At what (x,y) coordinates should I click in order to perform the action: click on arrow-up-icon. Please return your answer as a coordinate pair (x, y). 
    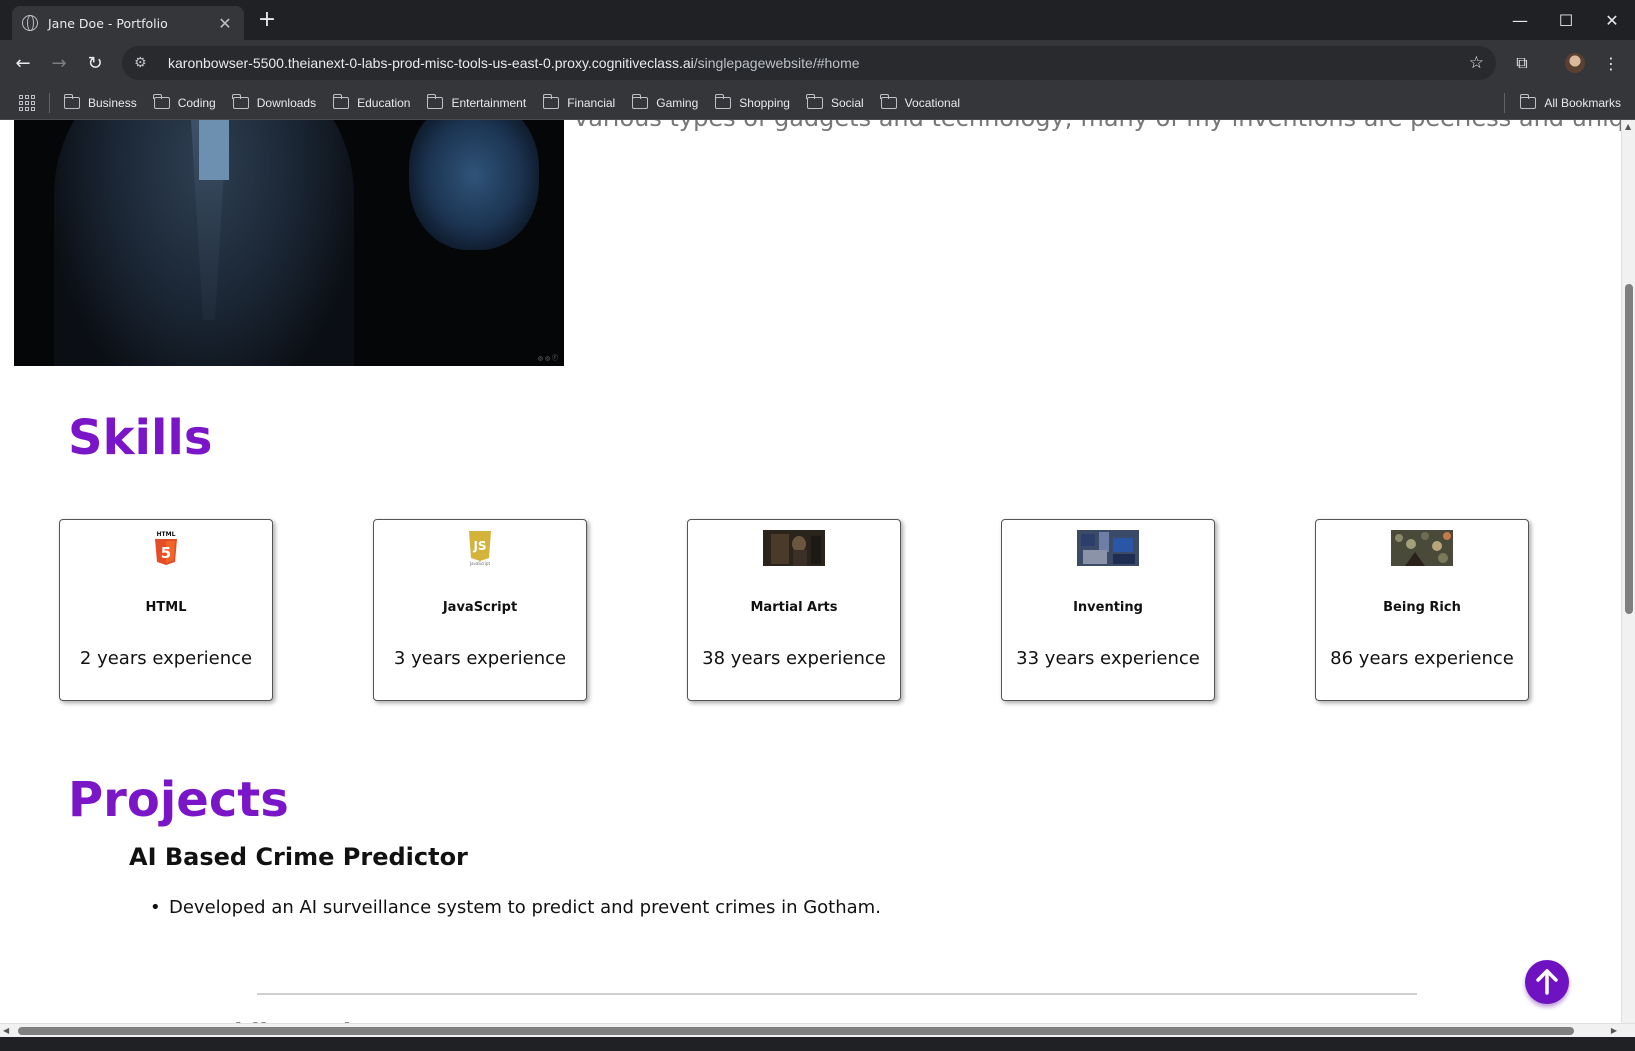
    Looking at the image, I should click on (1547, 982).